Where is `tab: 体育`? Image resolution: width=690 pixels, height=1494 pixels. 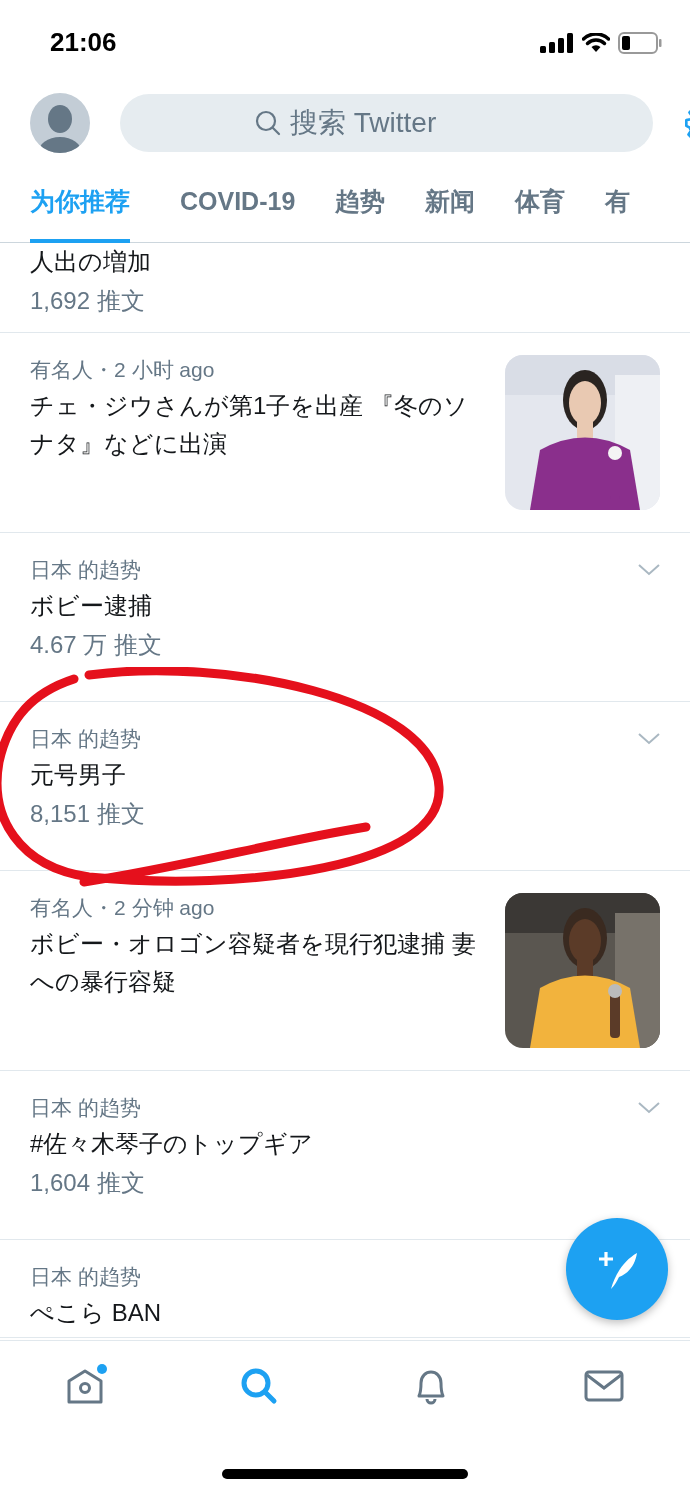 tab: 体育 is located at coordinates (540, 201).